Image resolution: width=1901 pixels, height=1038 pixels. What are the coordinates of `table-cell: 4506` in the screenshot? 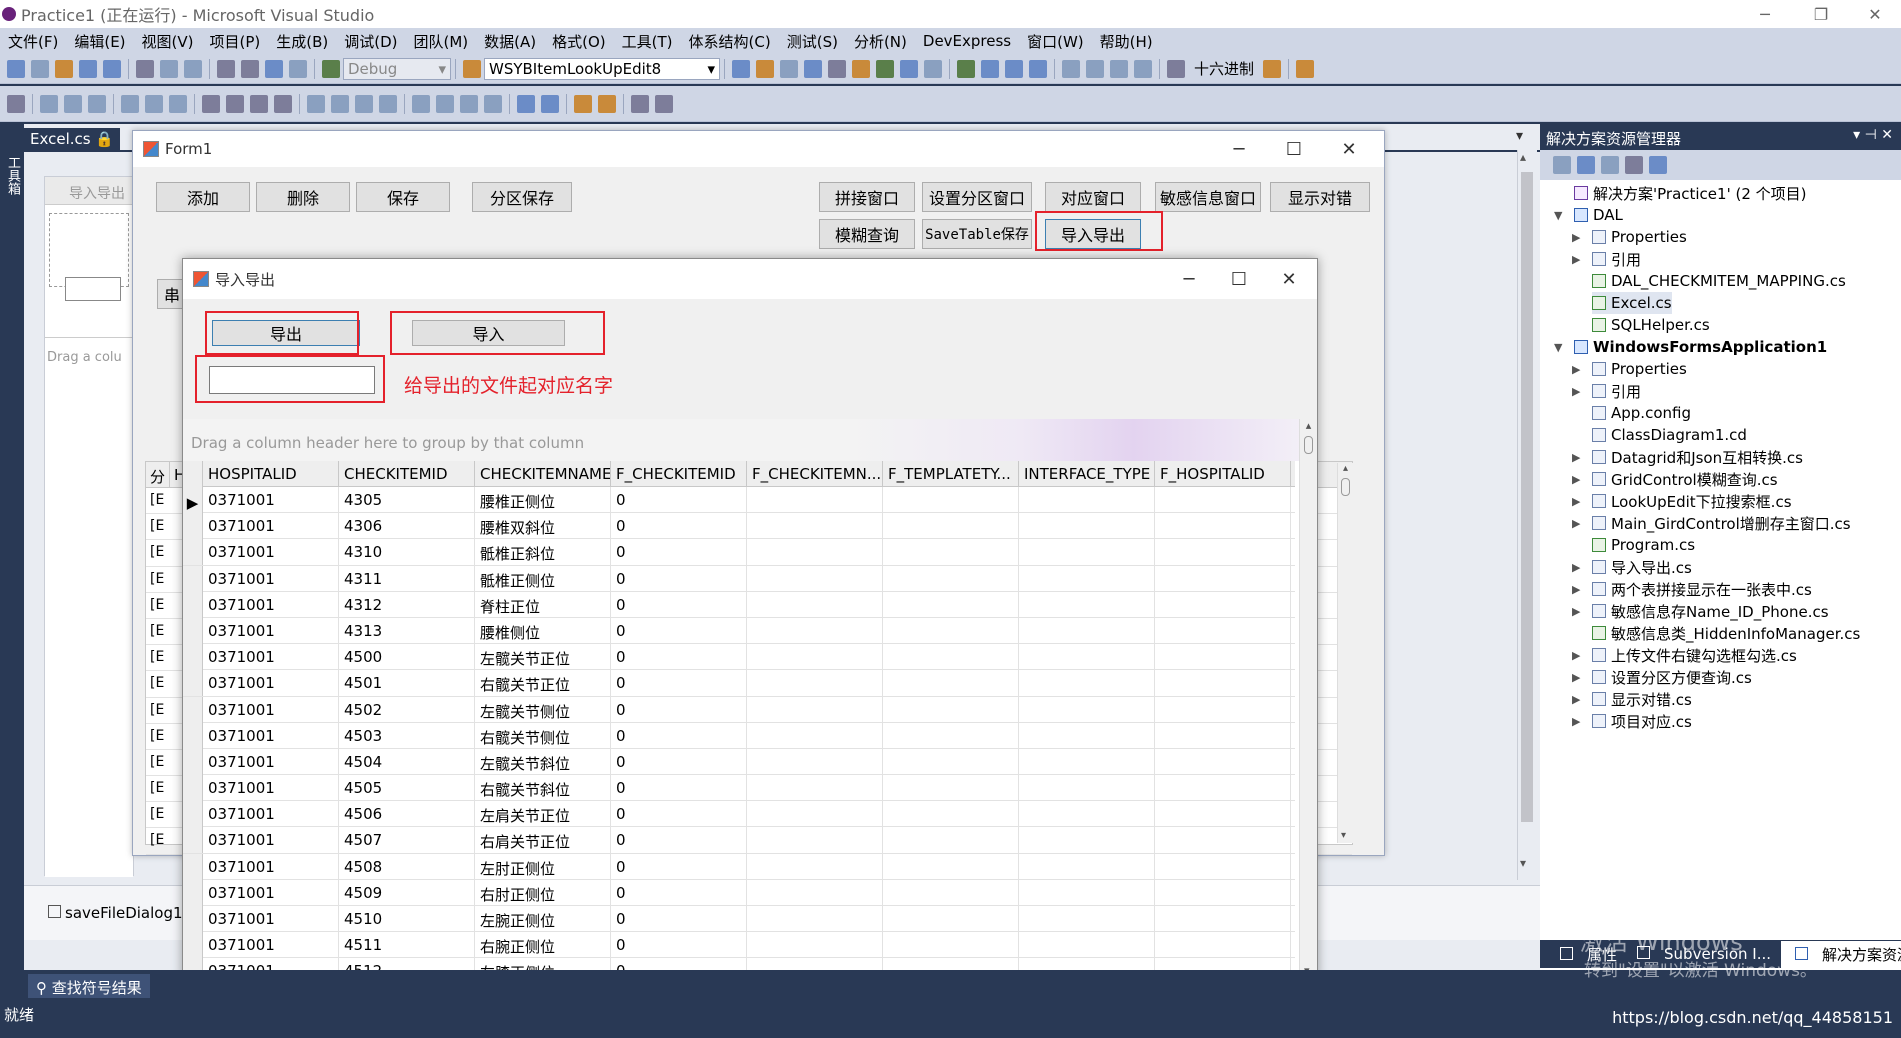 It's located at (407, 814).